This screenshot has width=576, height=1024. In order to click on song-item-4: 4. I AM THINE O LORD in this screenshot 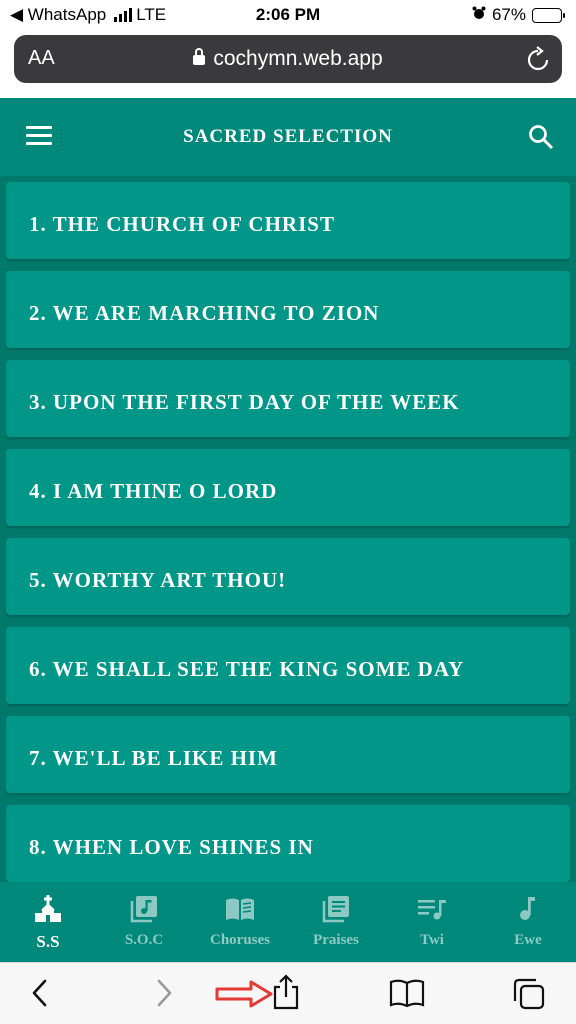, I will do `click(288, 487)`.